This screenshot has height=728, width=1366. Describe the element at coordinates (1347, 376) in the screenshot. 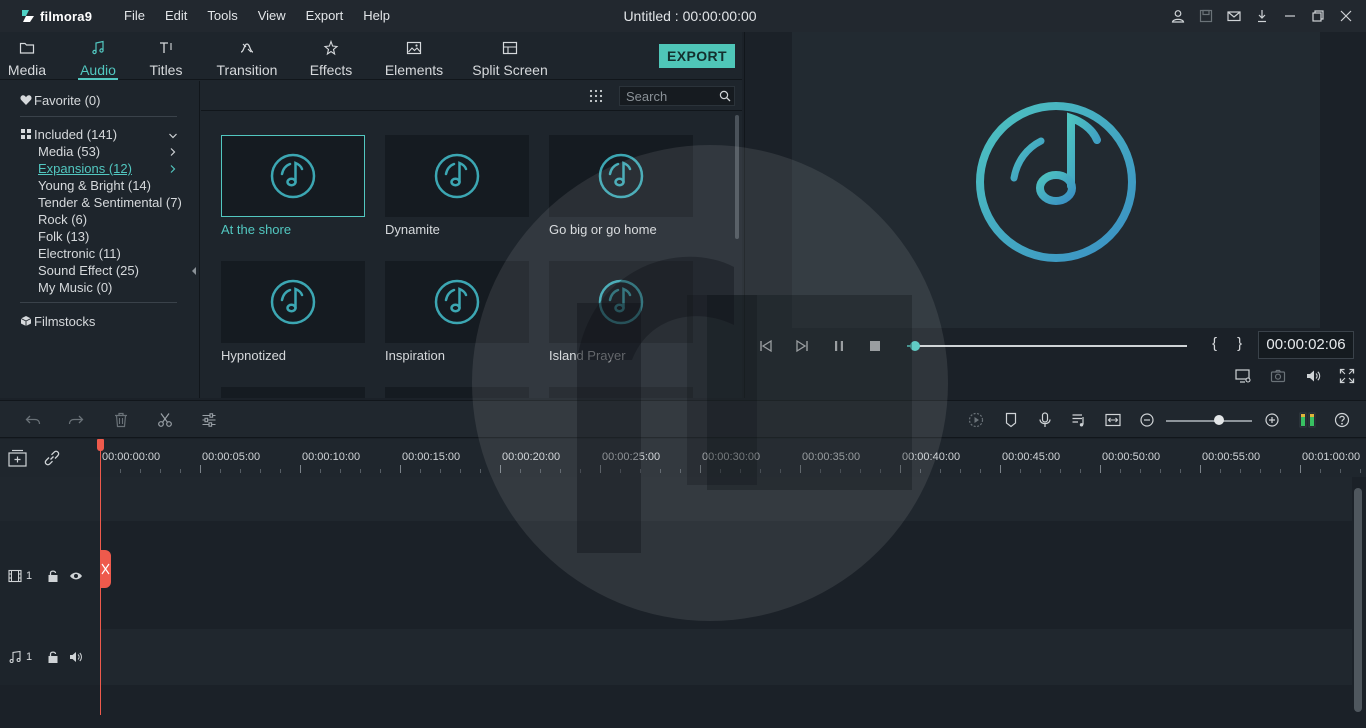

I see `fullscreen-button` at that location.